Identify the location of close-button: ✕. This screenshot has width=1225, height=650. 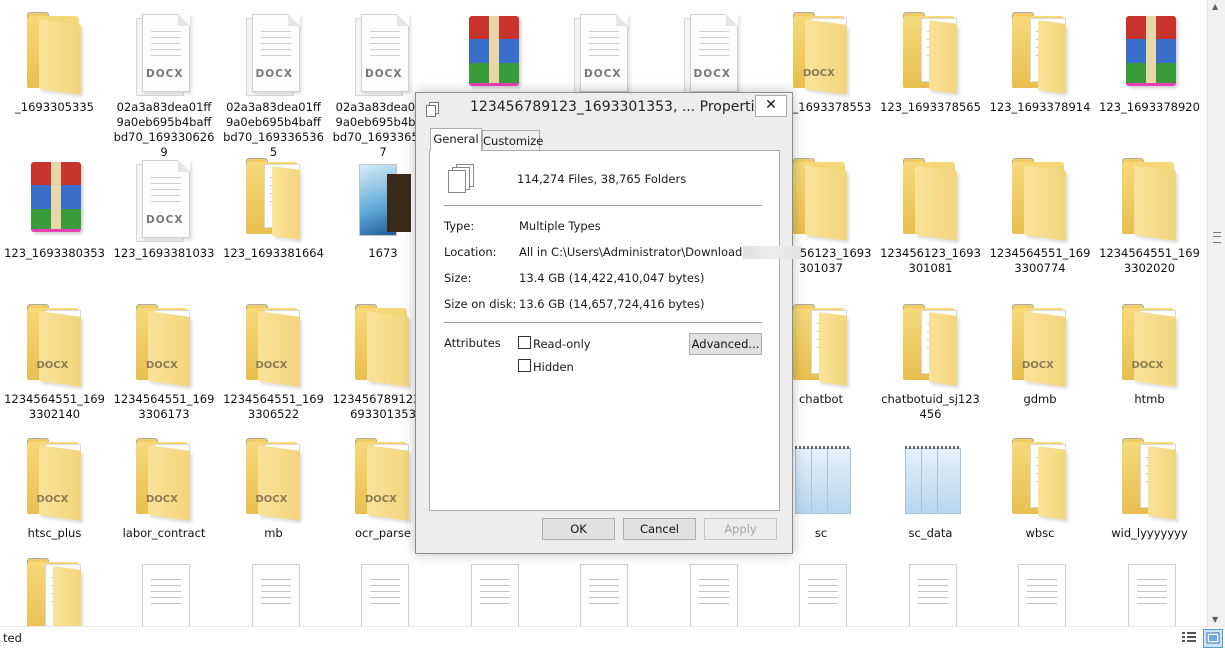
(771, 106).